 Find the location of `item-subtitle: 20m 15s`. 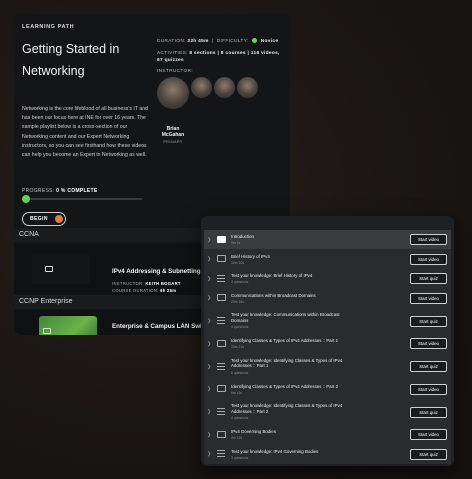

item-subtitle: 20m 15s is located at coordinates (238, 301).